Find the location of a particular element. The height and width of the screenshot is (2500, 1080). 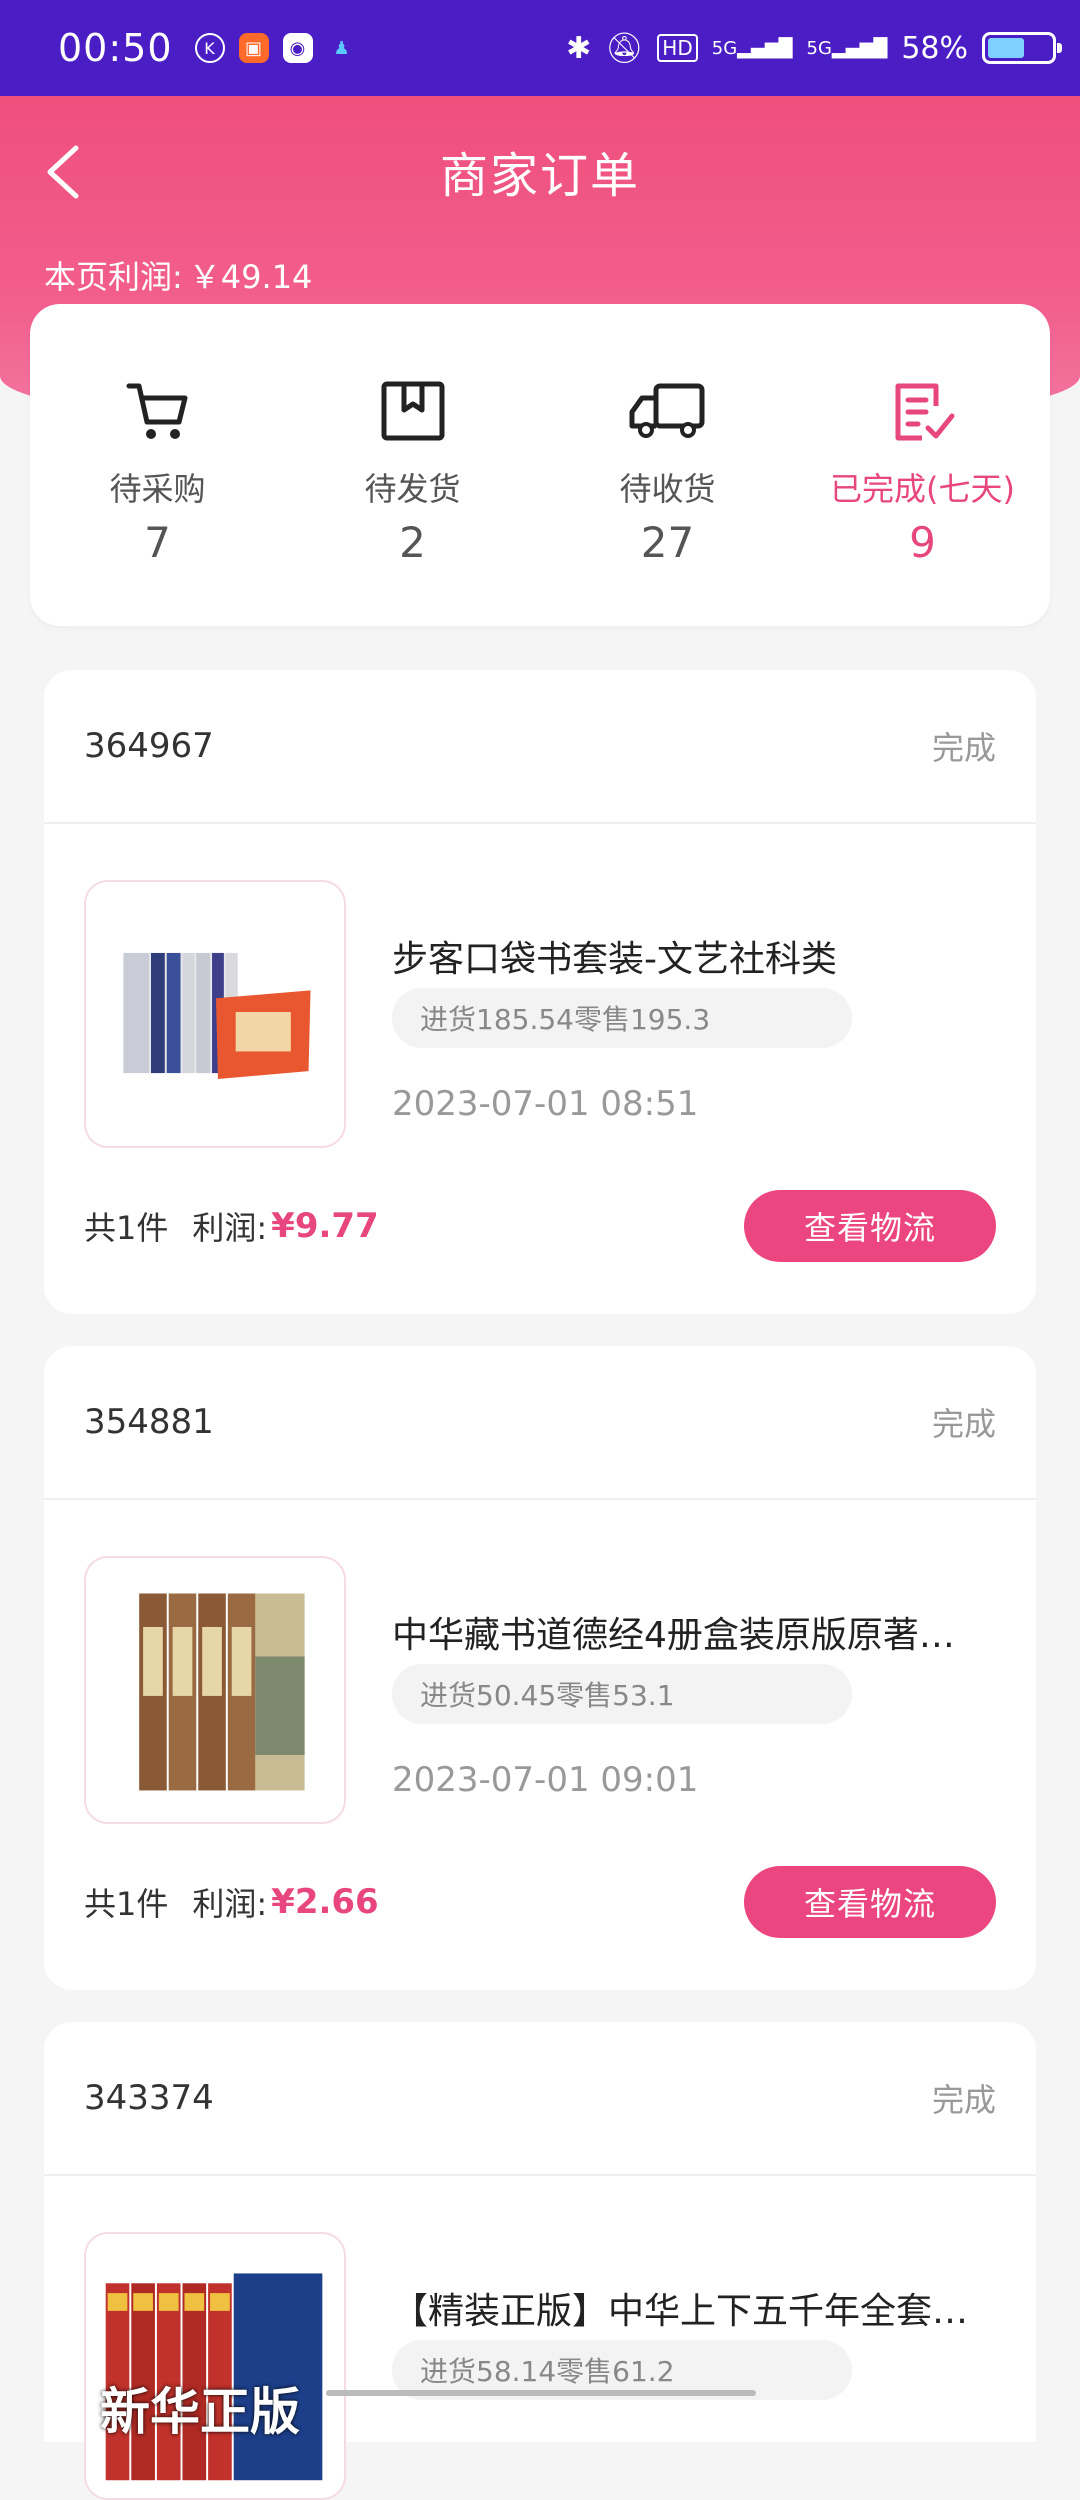

system-indicators: ✱ 🔕︎ HD 5G▂▄▆█ 5G▂▄▆█ 58% is located at coordinates (814, 48).